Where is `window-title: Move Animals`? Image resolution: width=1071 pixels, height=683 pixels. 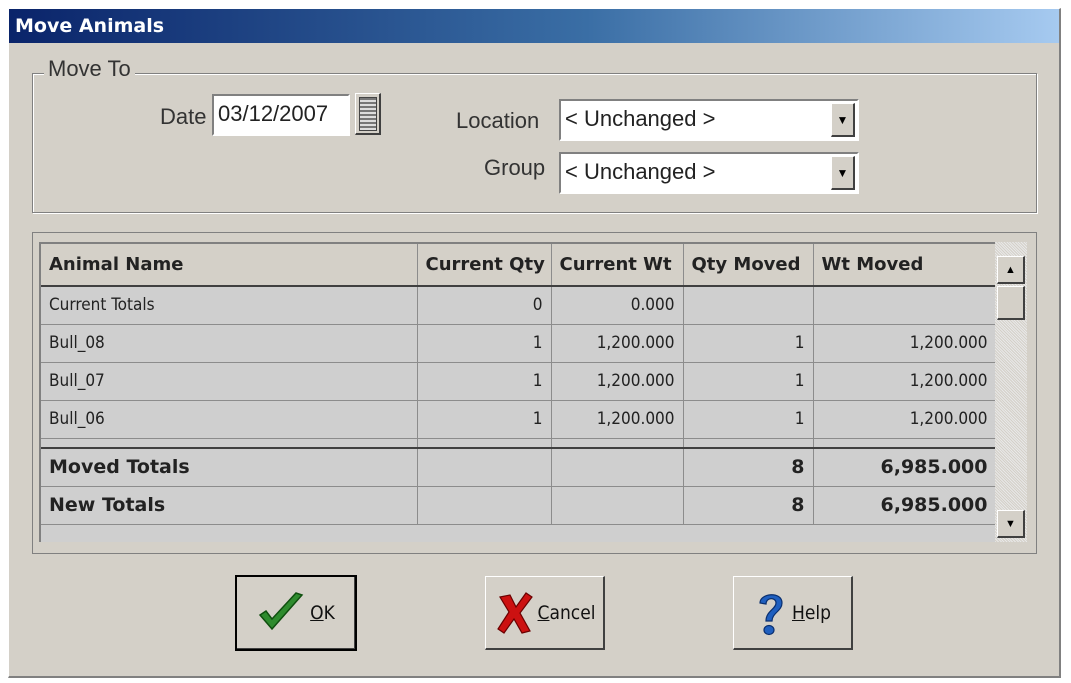 window-title: Move Animals is located at coordinates (90, 26).